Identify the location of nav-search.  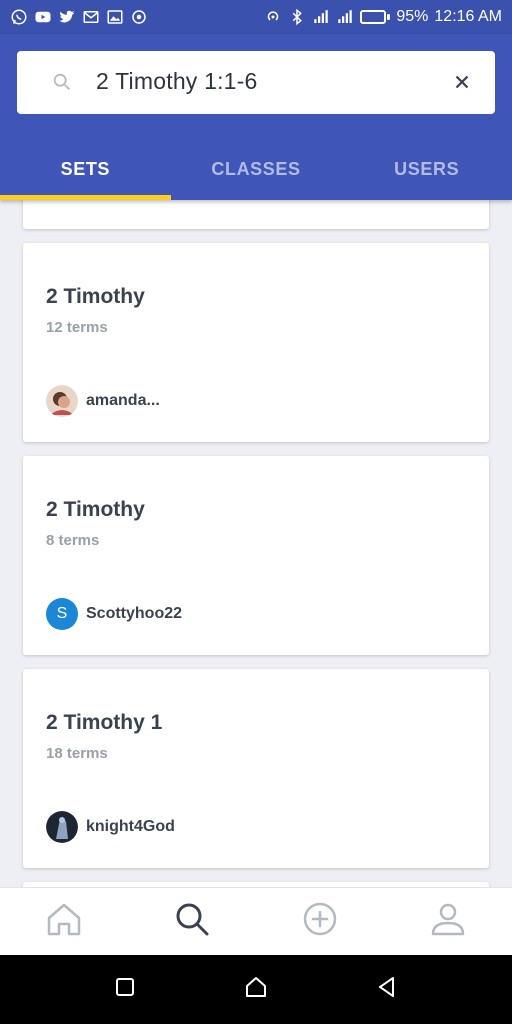
(192, 921).